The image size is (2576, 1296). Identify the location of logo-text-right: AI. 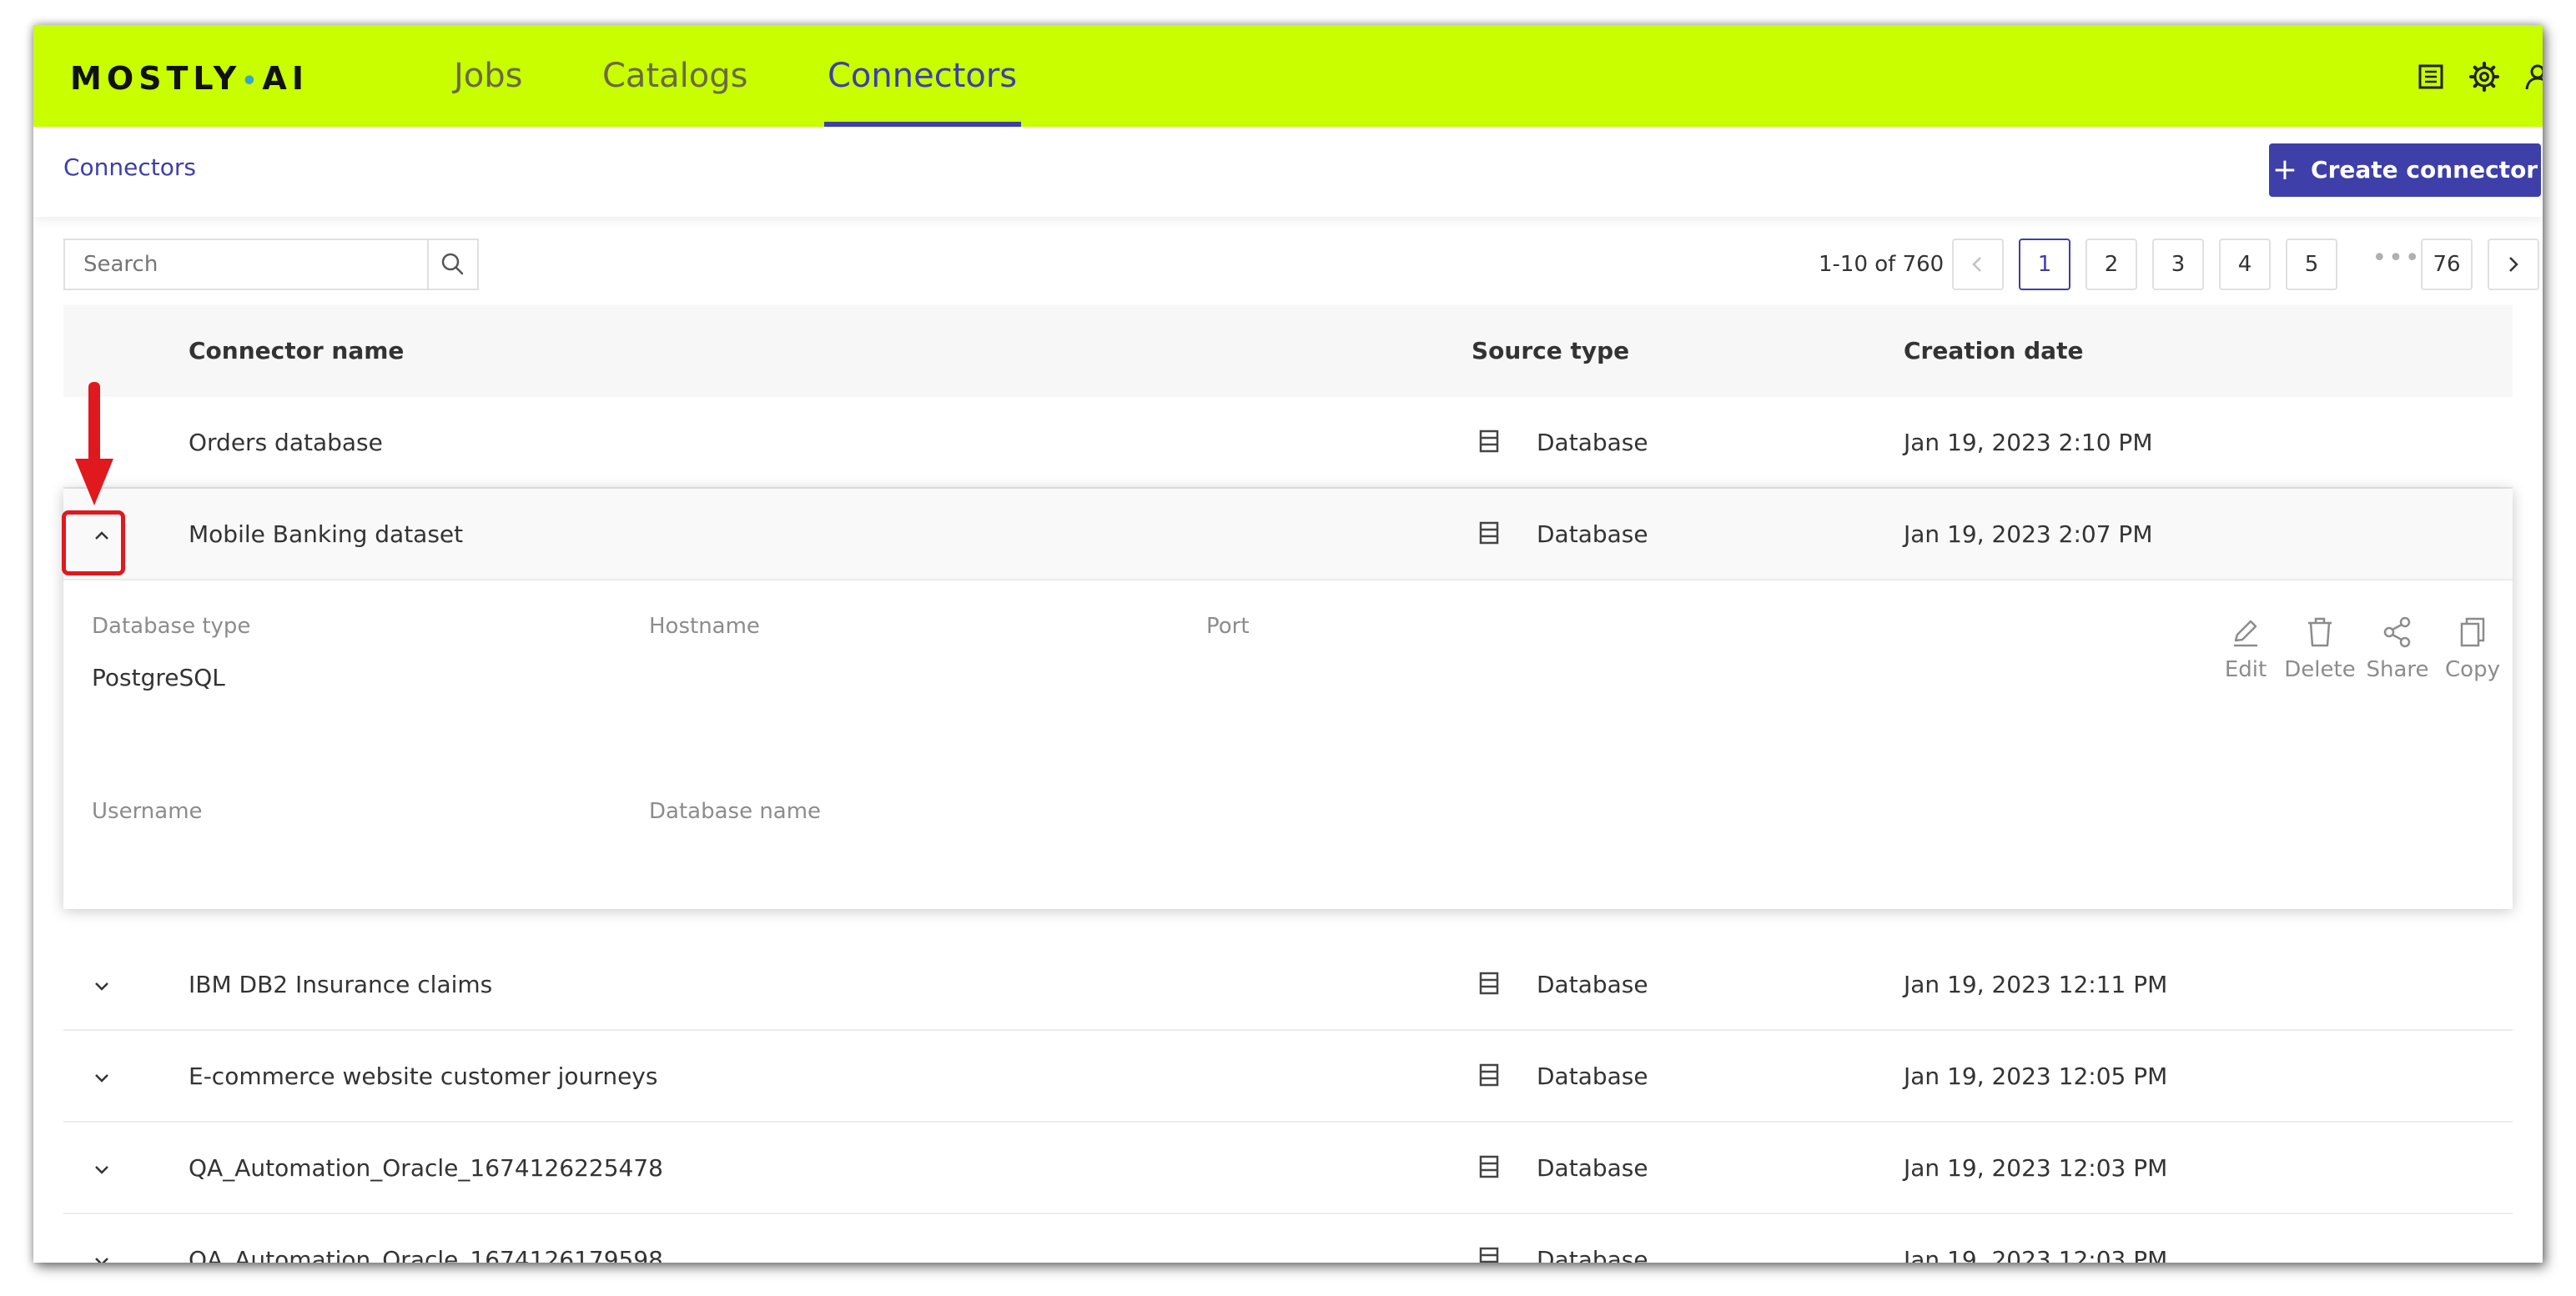
(285, 79).